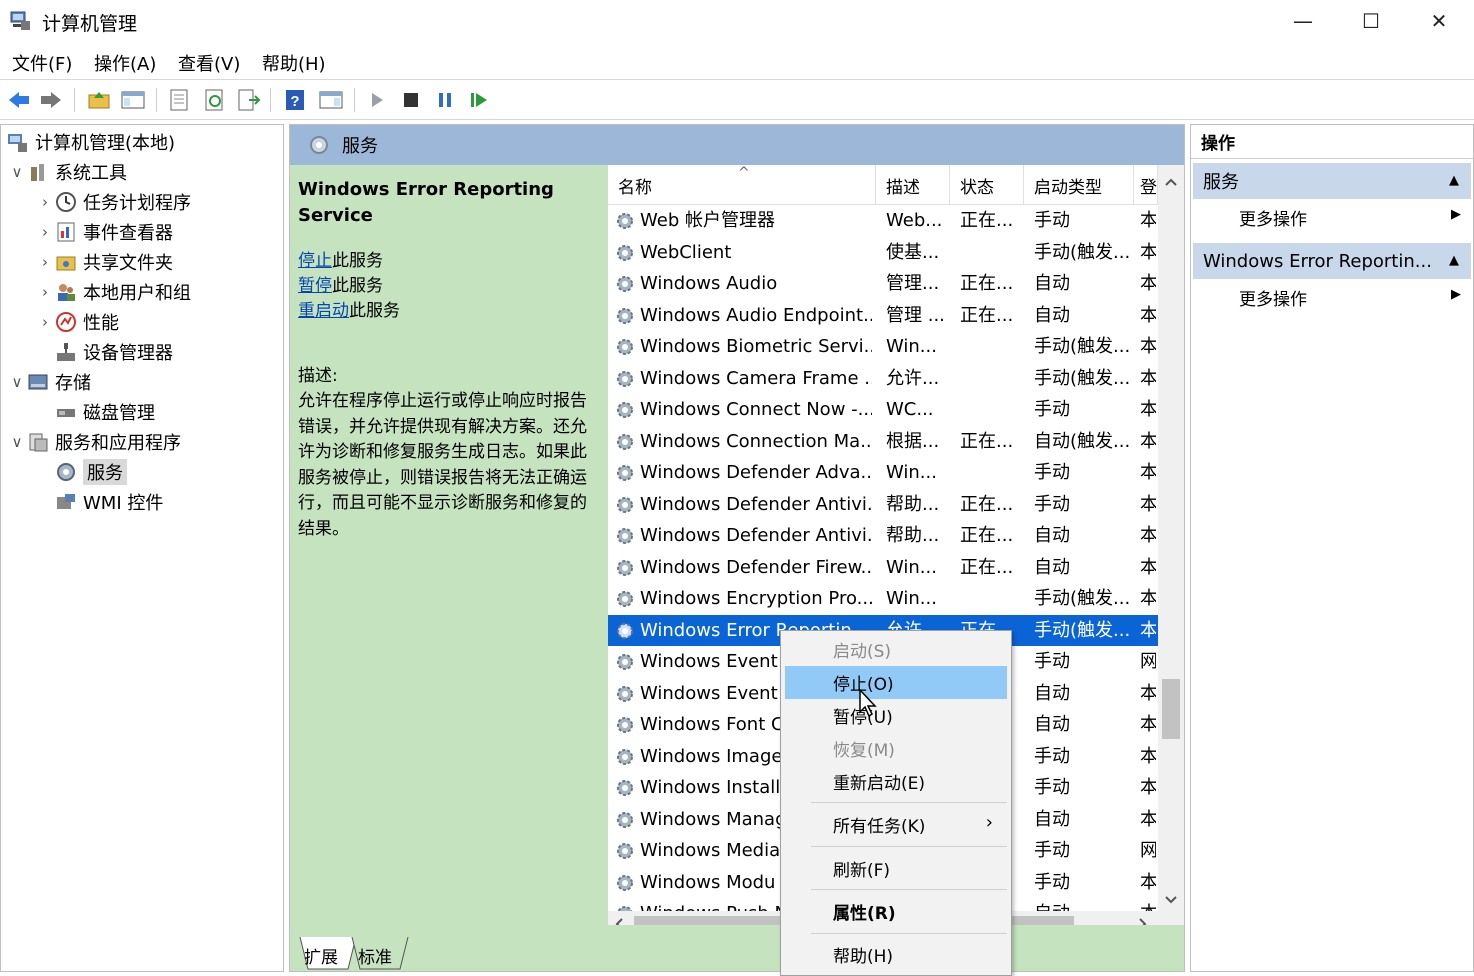 The width and height of the screenshot is (1474, 976). What do you see at coordinates (896, 781) in the screenshot?
I see `ctx-restart: 重新启动(E)` at bounding box center [896, 781].